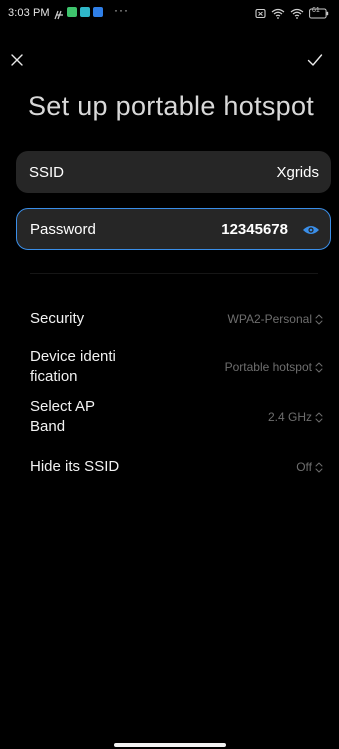 The image size is (339, 749). What do you see at coordinates (47, 172) in the screenshot?
I see `ssid-label: SSID` at bounding box center [47, 172].